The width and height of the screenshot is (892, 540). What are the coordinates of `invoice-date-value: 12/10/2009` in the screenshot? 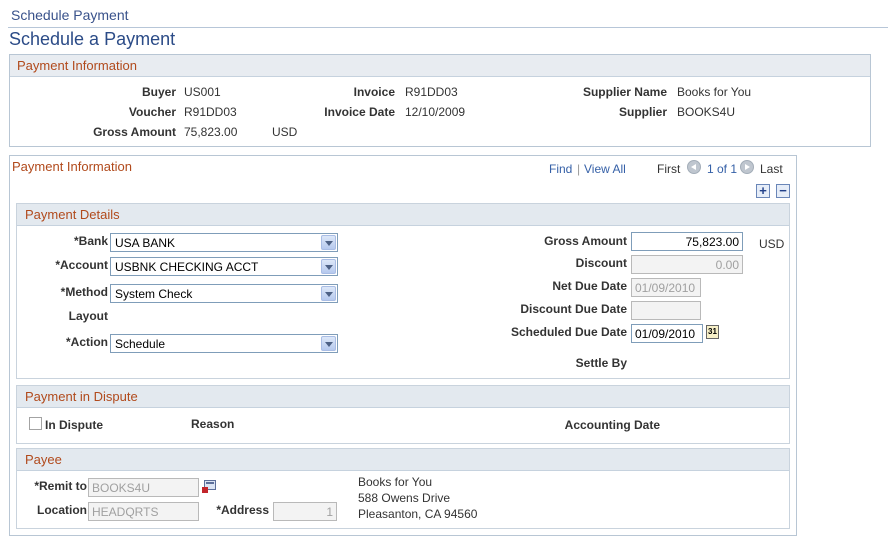 It's located at (435, 112).